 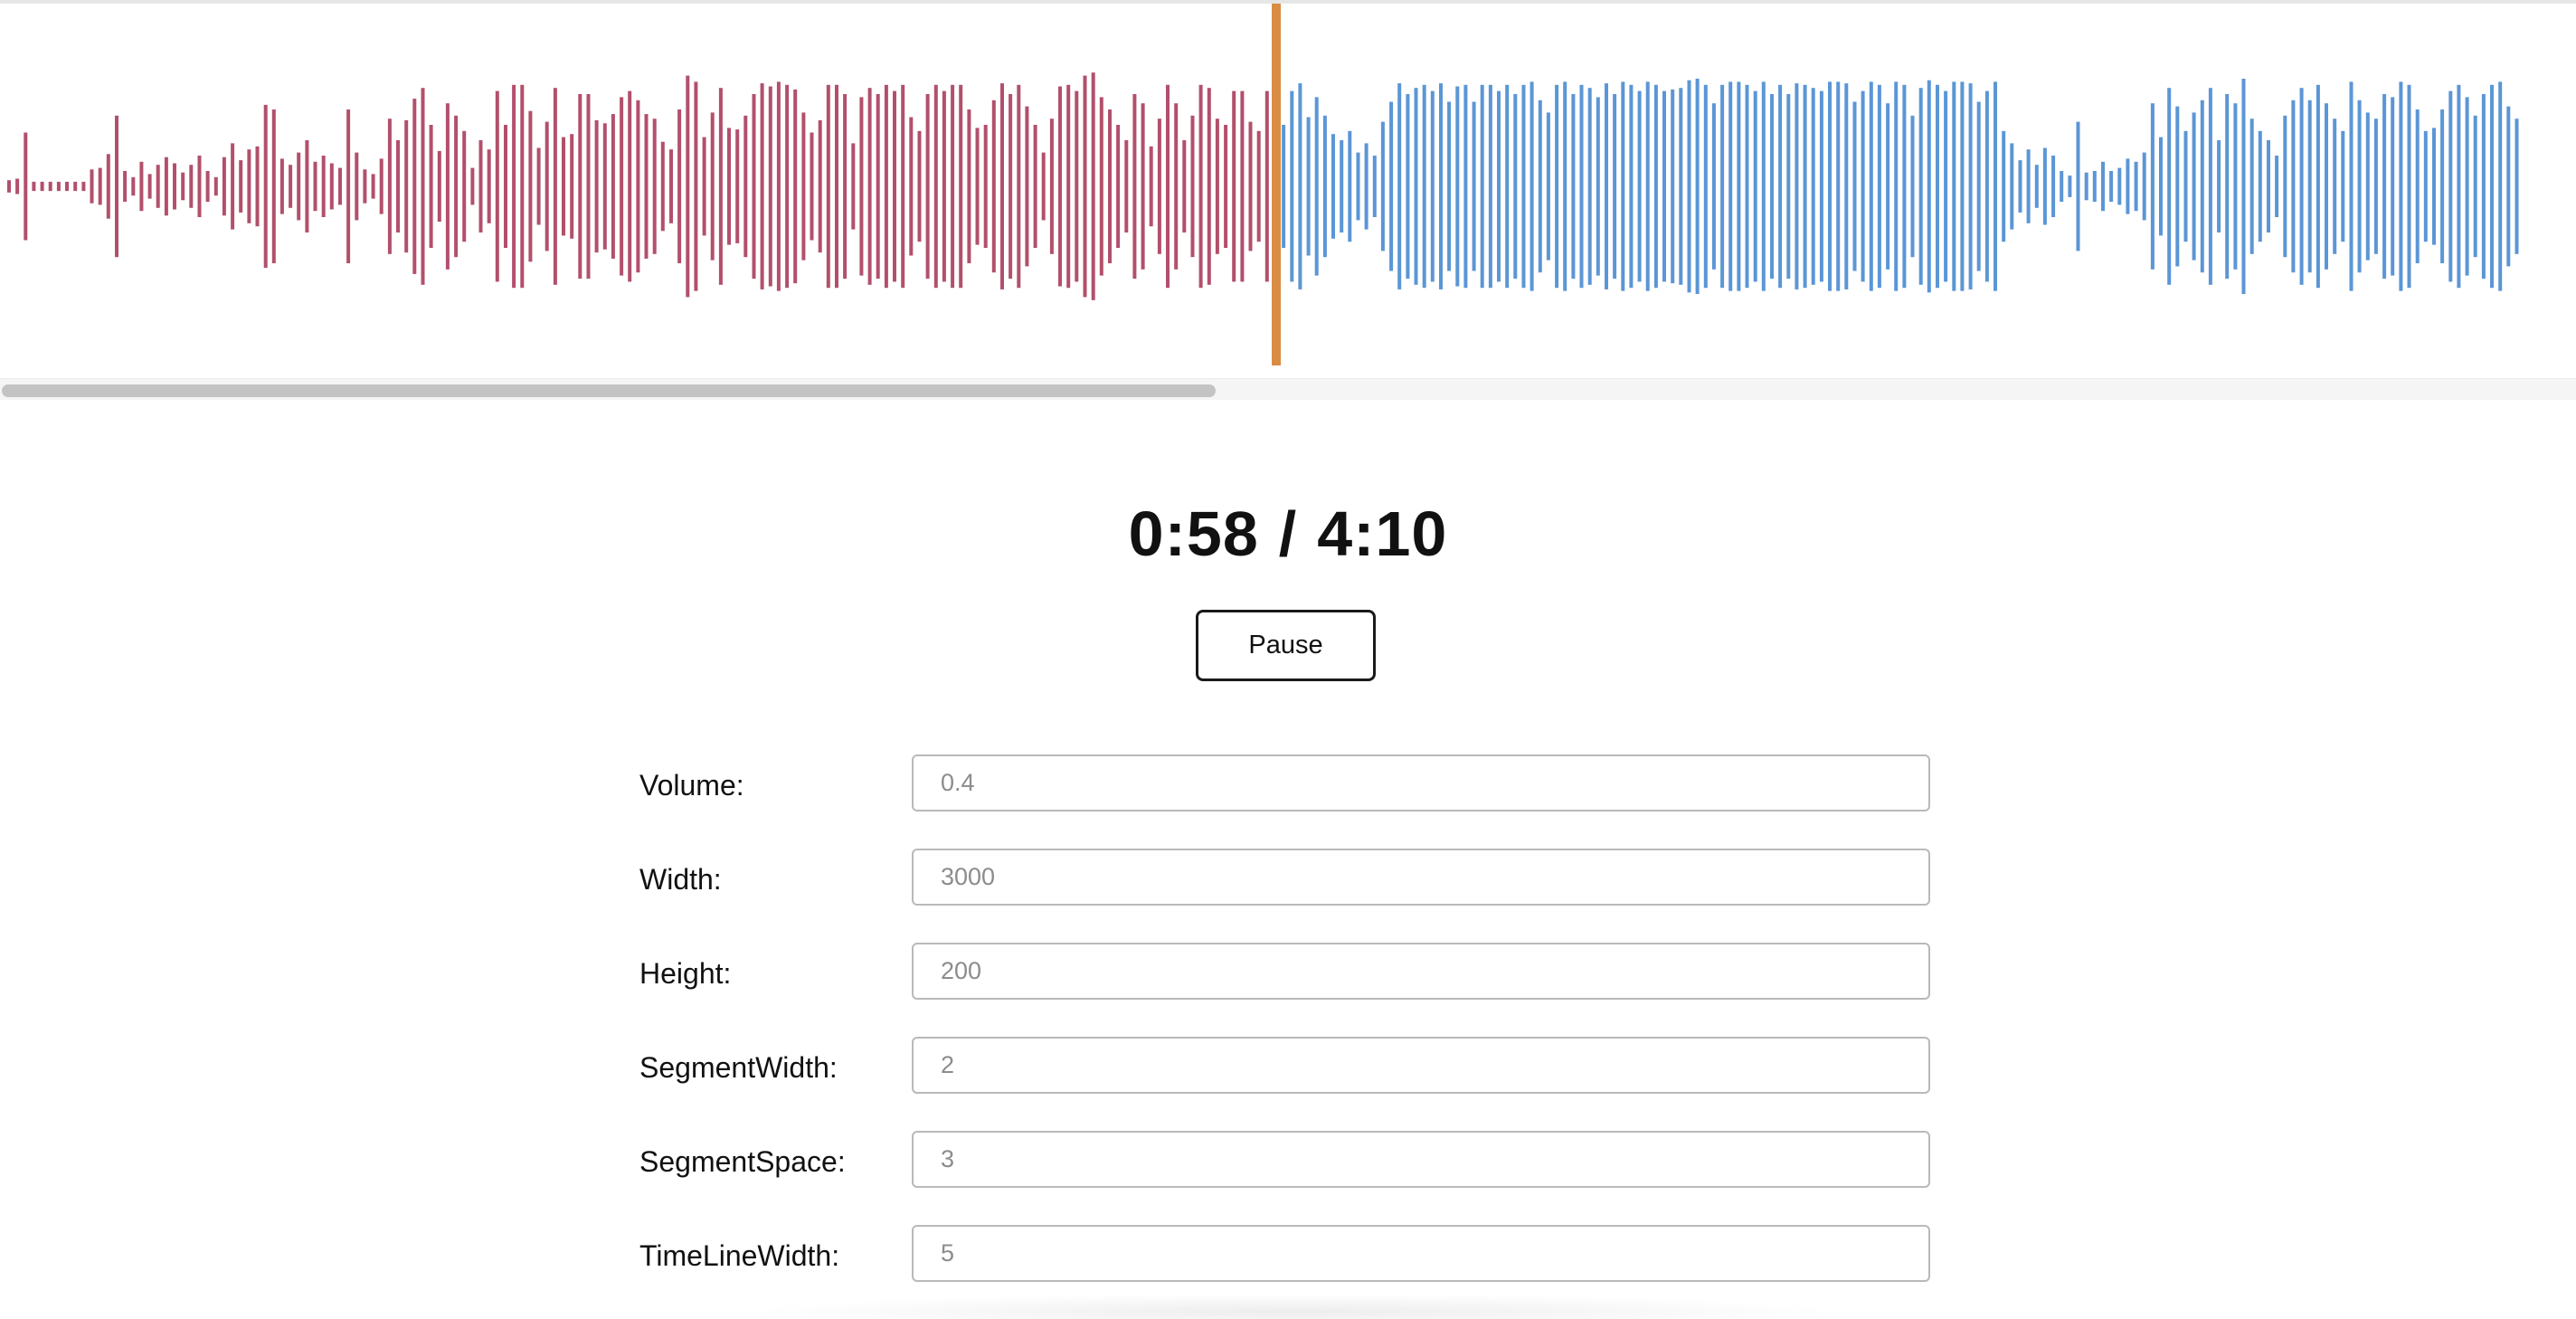 I want to click on segment-width-row: SegmentWidth:, so click(x=1286, y=1084).